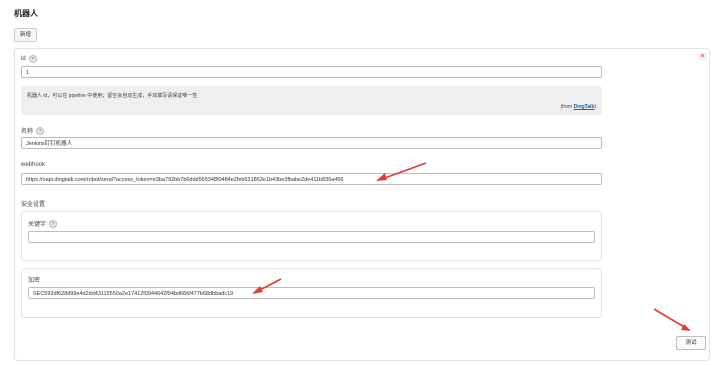  I want to click on security-label: 安全设置, so click(33, 205).